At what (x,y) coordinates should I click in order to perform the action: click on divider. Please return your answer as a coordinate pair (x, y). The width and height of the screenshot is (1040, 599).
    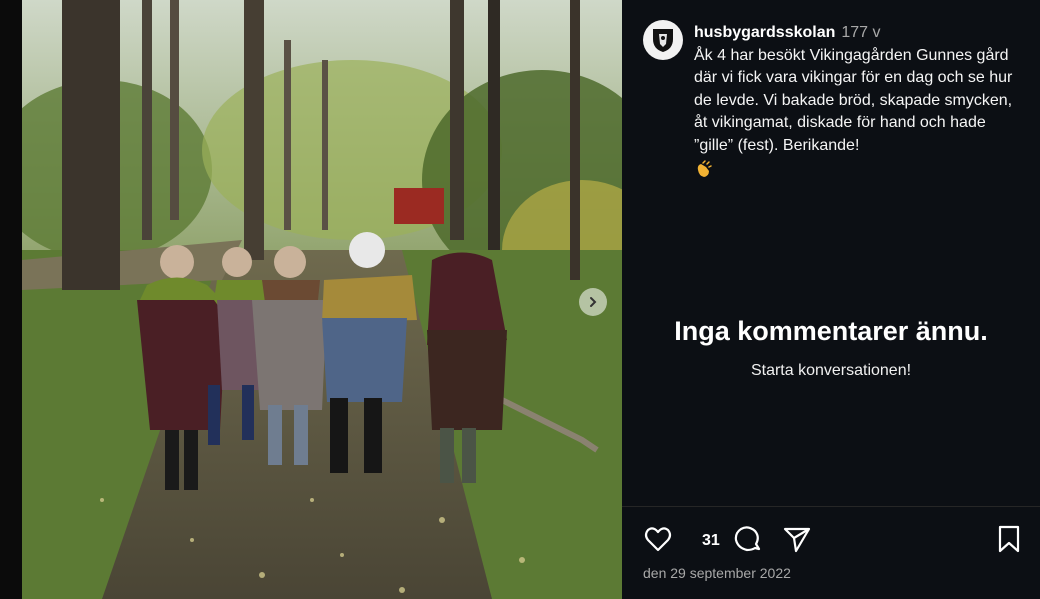
    Looking at the image, I should click on (831, 506).